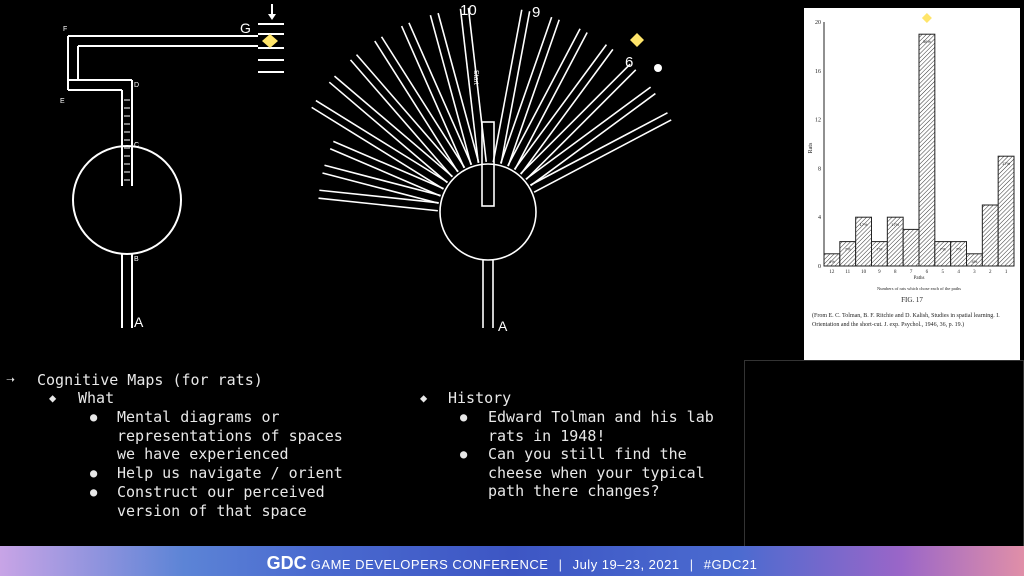  Describe the element at coordinates (895, 272) in the screenshot. I see `x-tick-label: 8` at that location.